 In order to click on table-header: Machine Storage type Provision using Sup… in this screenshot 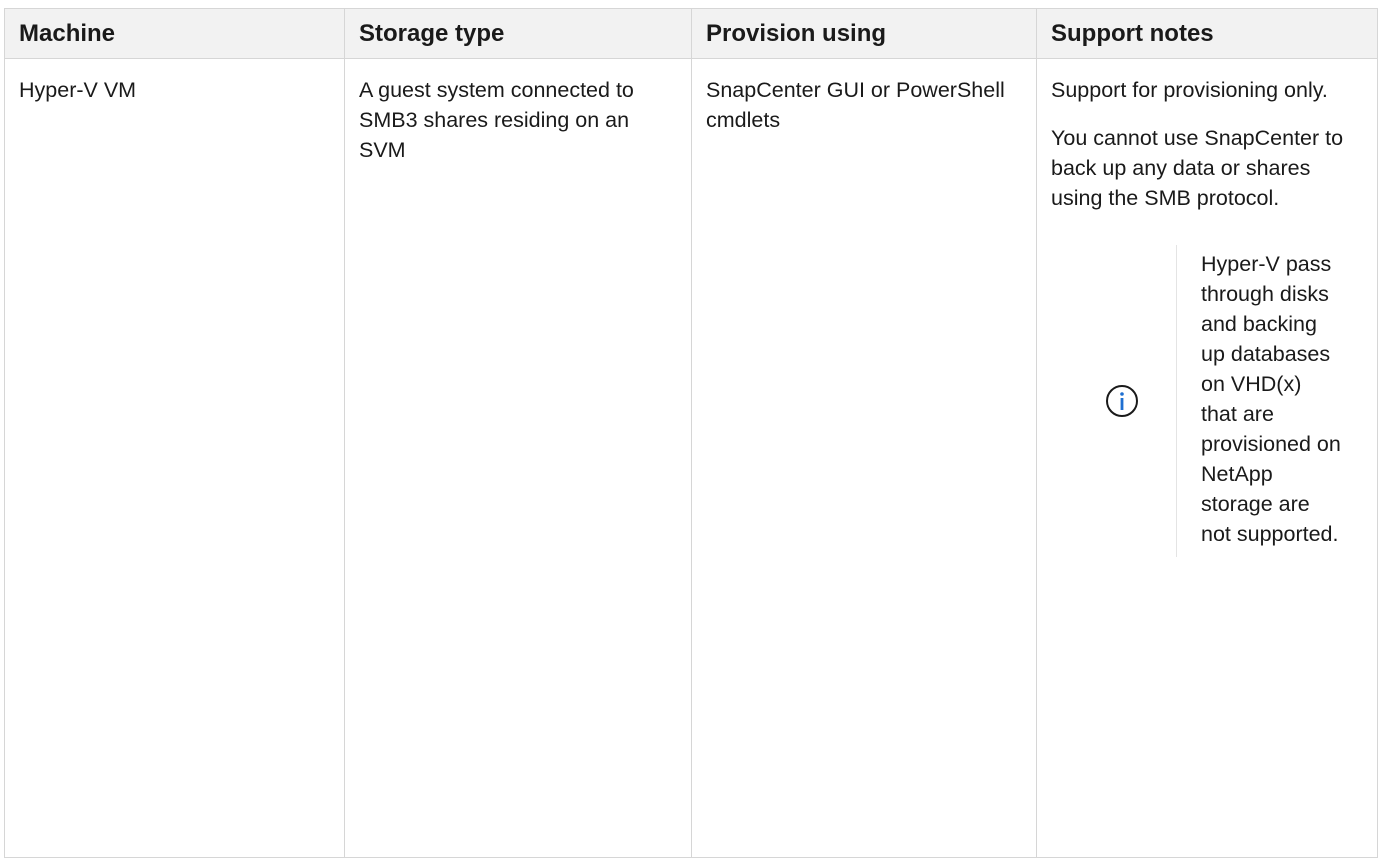, I will do `click(691, 33)`.